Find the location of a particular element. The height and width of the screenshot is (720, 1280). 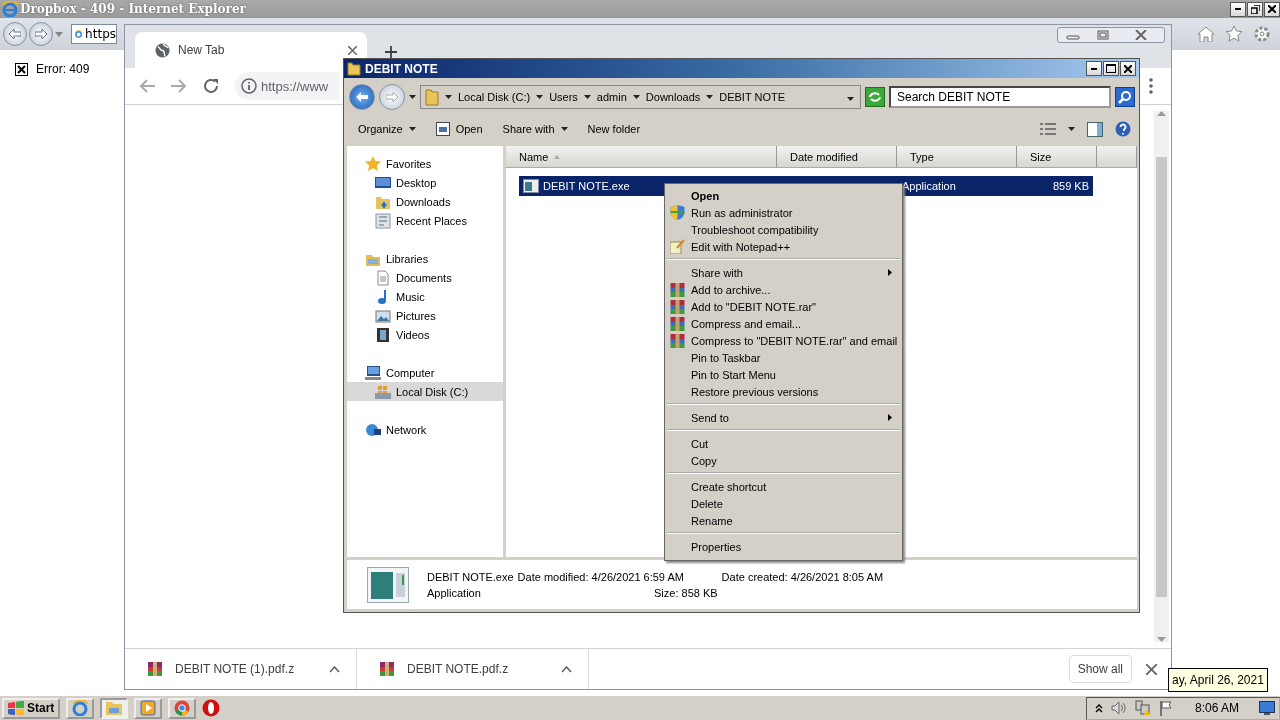

menu-item: Add to "DEBIT NOTE.rar" is located at coordinates (783, 306).